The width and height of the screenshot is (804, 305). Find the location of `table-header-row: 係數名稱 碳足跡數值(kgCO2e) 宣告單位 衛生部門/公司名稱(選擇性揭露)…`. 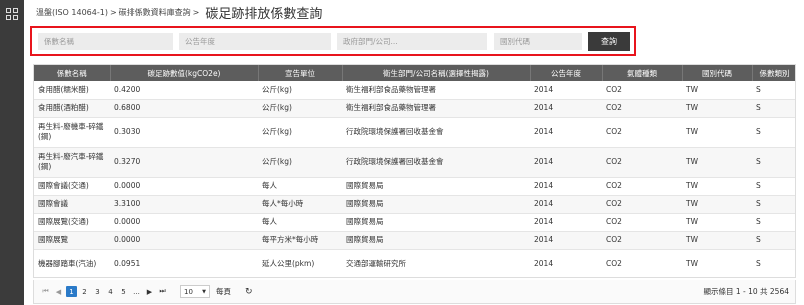

table-header-row: 係數名稱 碳足跡數值(kgCO2e) 宣告單位 衛生部門/公司名稱(選擇性揭露)… is located at coordinates (414, 73).